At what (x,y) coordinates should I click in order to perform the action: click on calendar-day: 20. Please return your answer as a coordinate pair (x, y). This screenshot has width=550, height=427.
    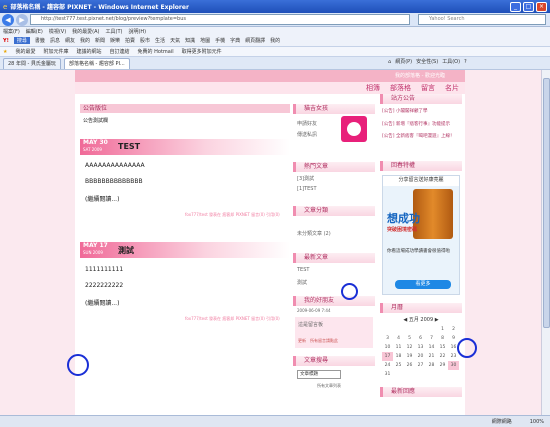
    Looking at the image, I should click on (420, 356).